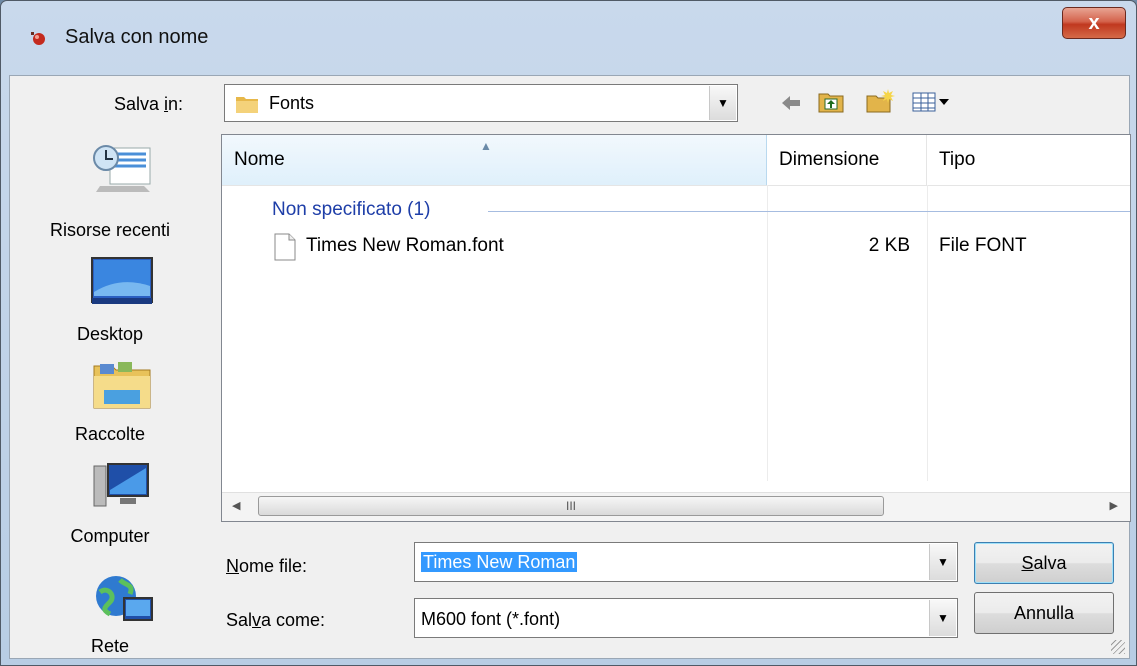 The width and height of the screenshot is (1137, 666). Describe the element at coordinates (122, 168) in the screenshot. I see `recent-places-icon` at that location.